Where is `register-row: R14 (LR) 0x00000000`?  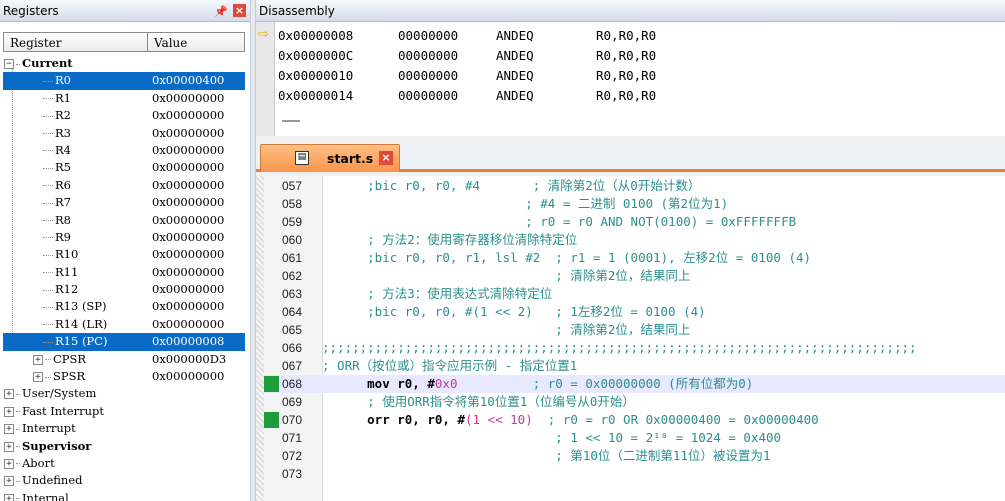
register-row: R14 (LR) 0x00000000 is located at coordinates (124, 324).